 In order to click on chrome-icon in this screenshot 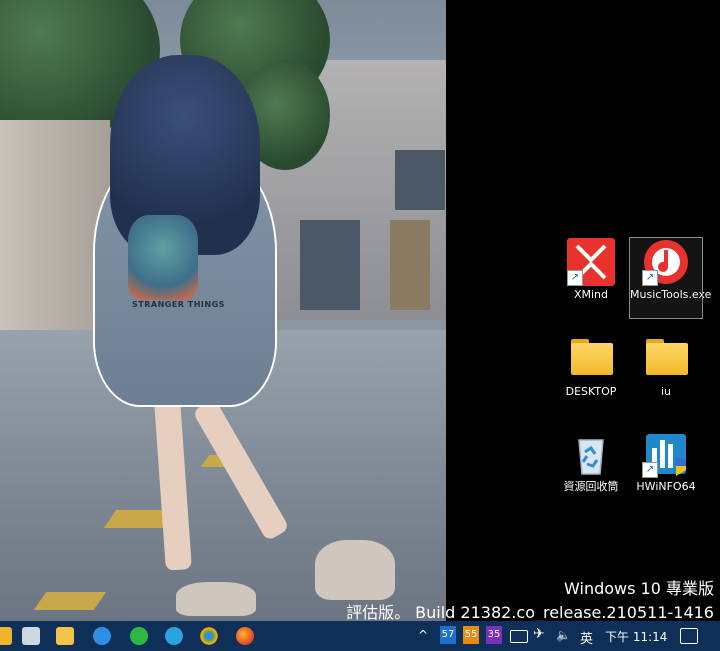, I will do `click(209, 636)`.